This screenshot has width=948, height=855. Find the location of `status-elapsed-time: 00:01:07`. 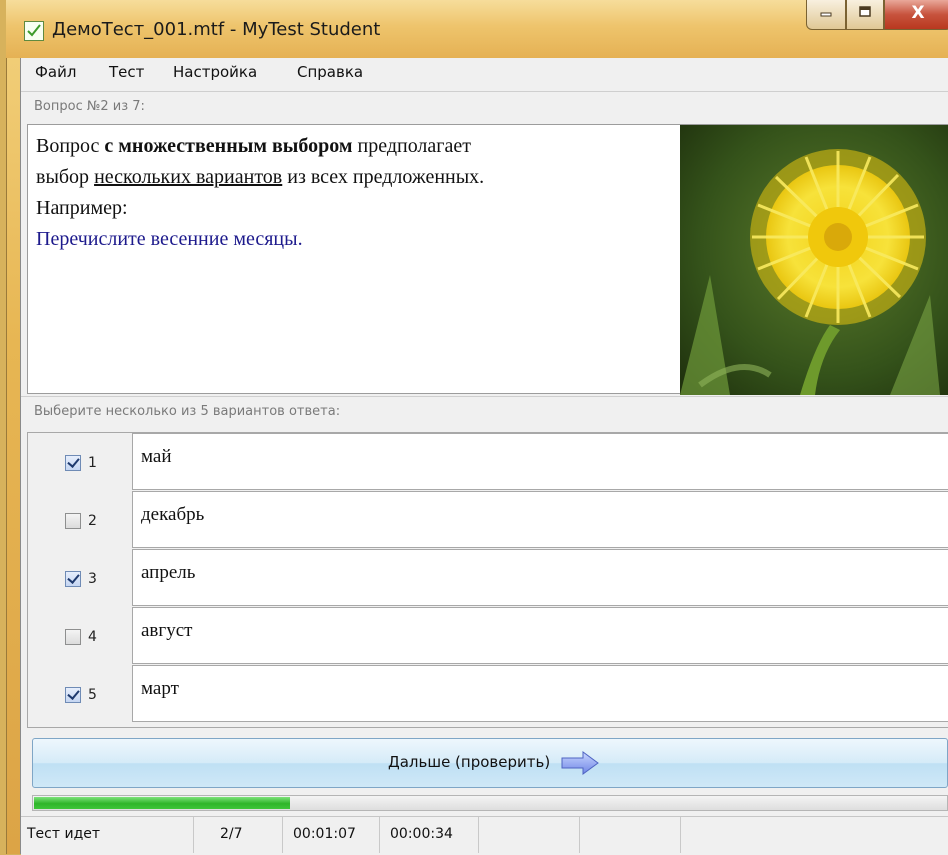

status-elapsed-time: 00:01:07 is located at coordinates (324, 834).